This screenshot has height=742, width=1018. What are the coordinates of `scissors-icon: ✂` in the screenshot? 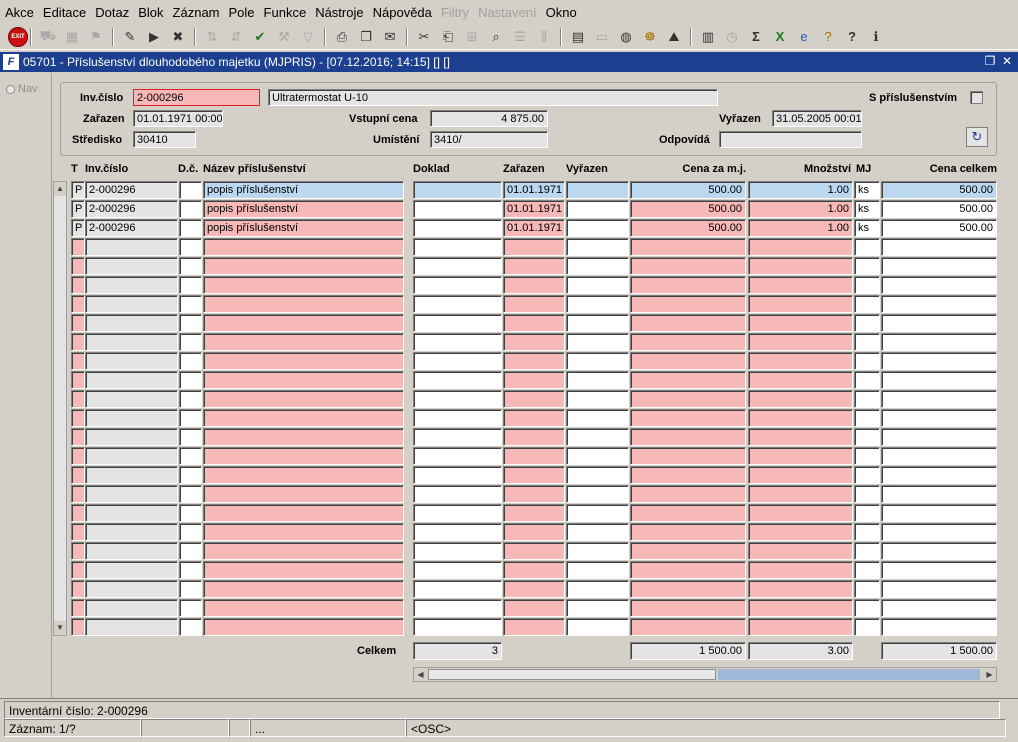 It's located at (424, 37).